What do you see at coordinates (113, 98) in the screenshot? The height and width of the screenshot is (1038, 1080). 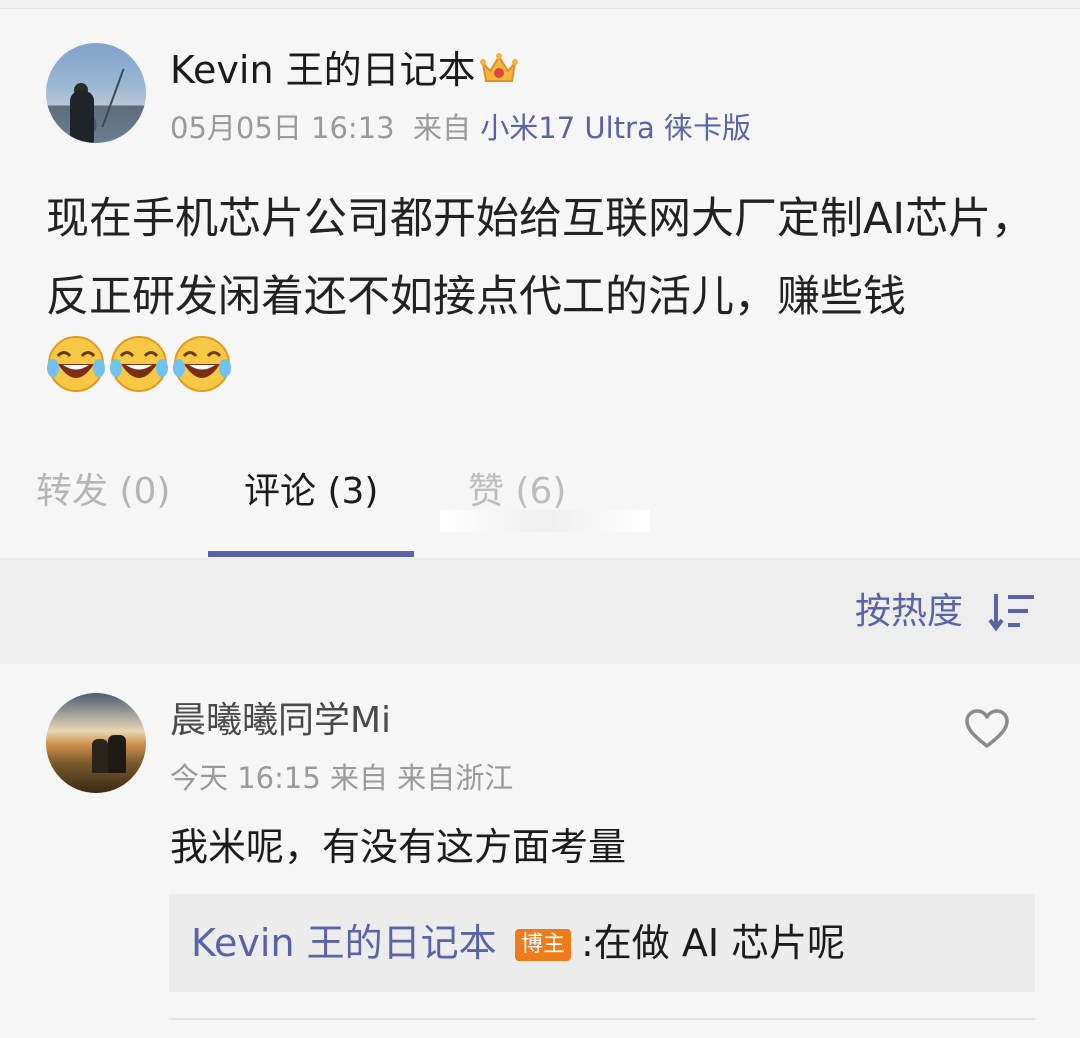 I see `avatar-mast-shape` at bounding box center [113, 98].